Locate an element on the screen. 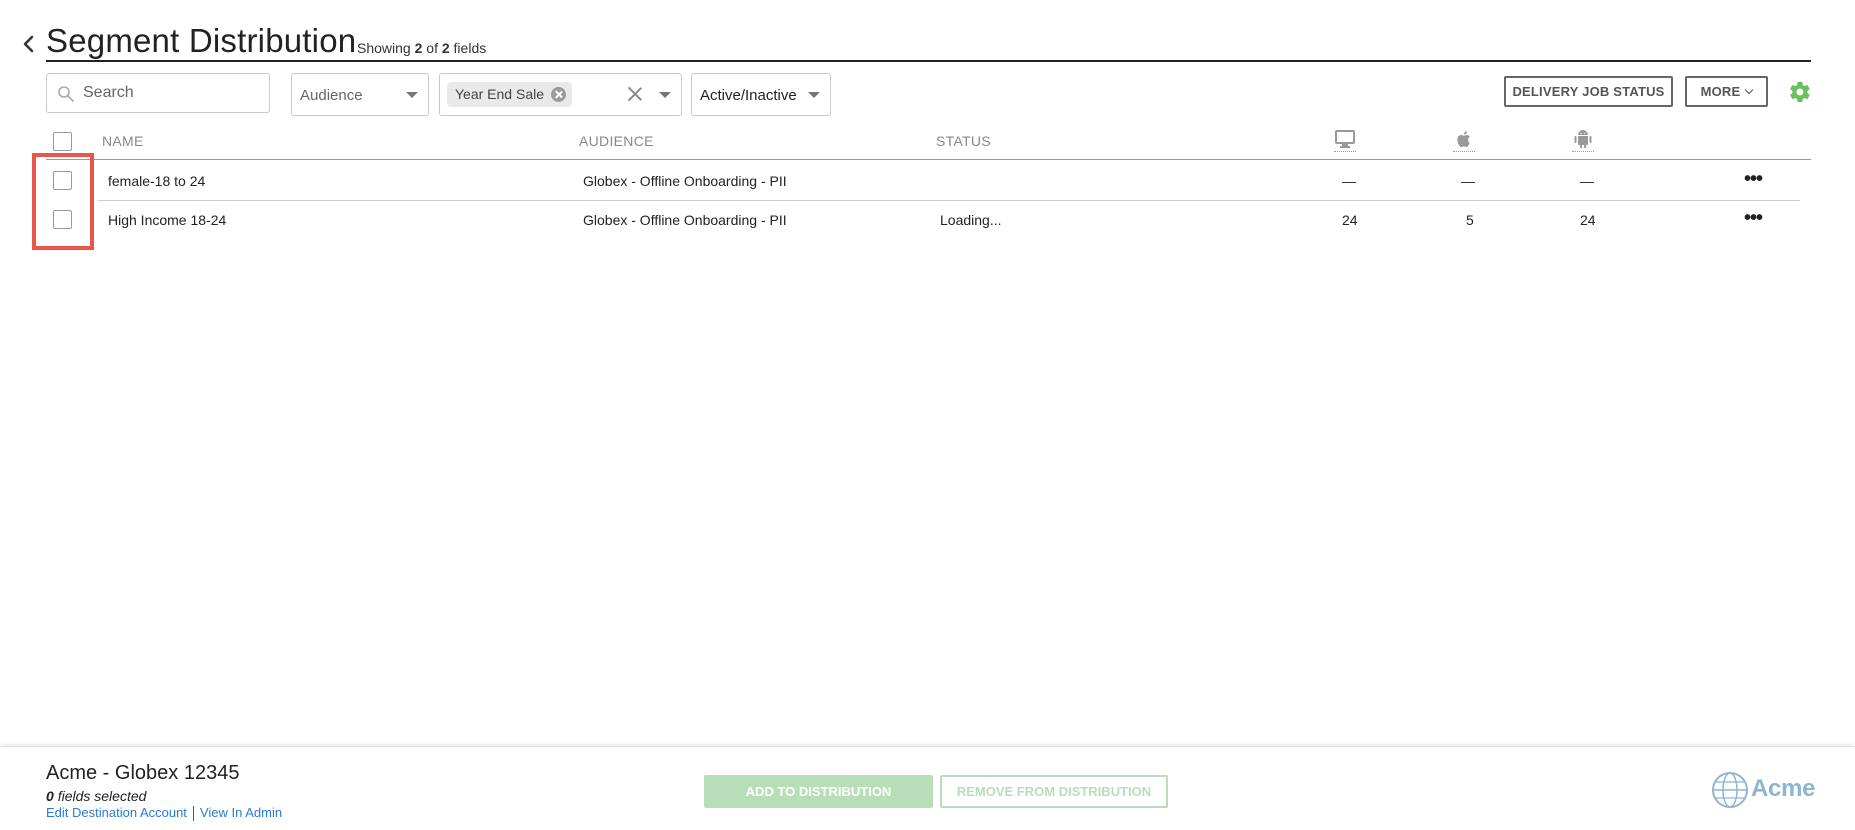 Image resolution: width=1855 pixels, height=830 pixels. brand-name: Acme is located at coordinates (1783, 788).